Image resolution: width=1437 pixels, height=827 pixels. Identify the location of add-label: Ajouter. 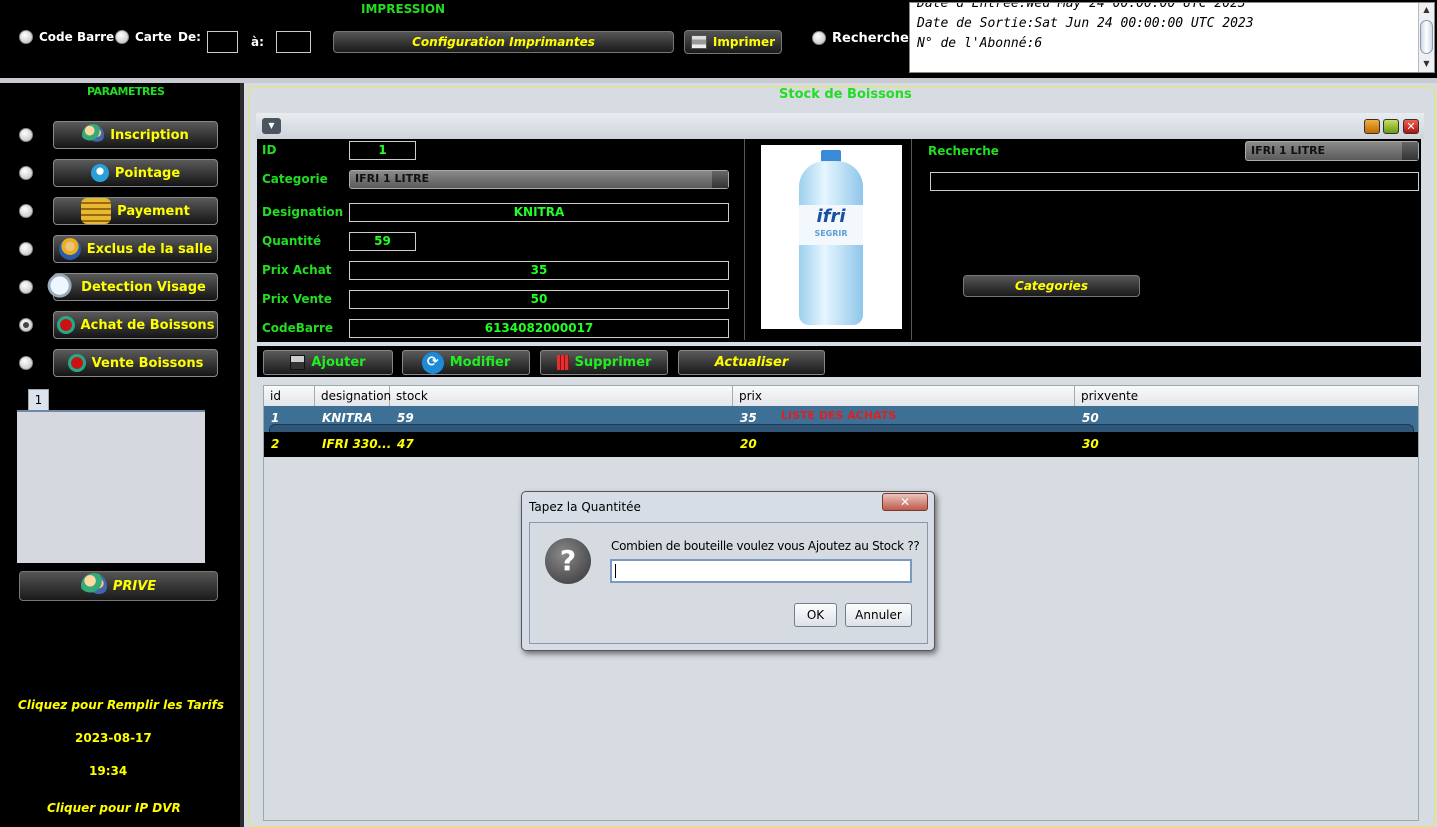
(338, 362).